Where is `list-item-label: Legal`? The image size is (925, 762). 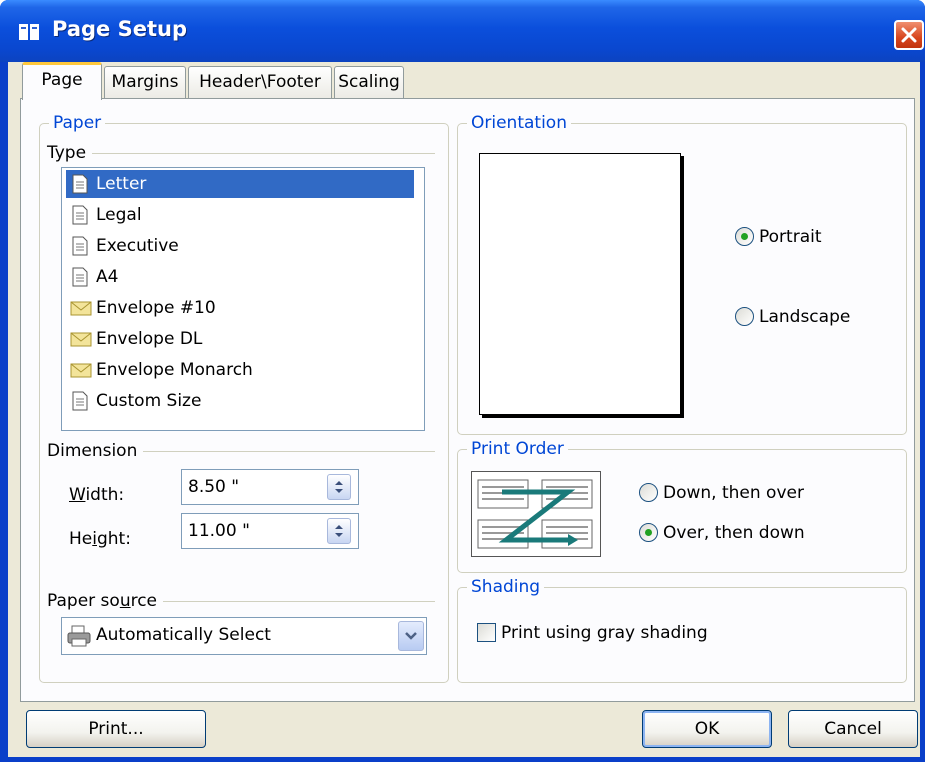
list-item-label: Legal is located at coordinates (119, 215).